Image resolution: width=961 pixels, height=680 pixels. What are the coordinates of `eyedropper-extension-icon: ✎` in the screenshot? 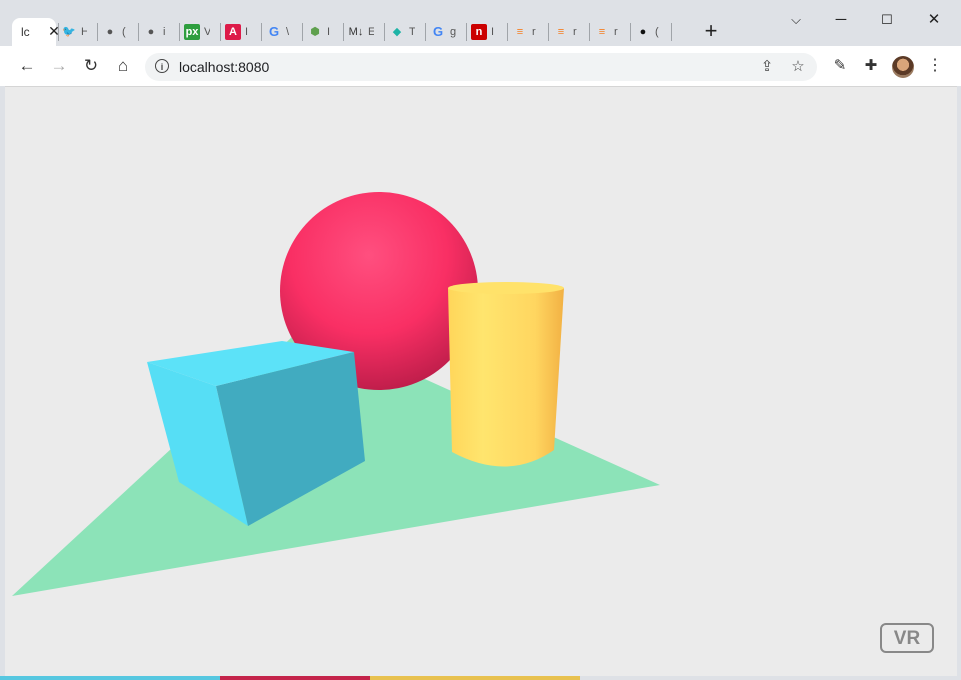 It's located at (840, 66).